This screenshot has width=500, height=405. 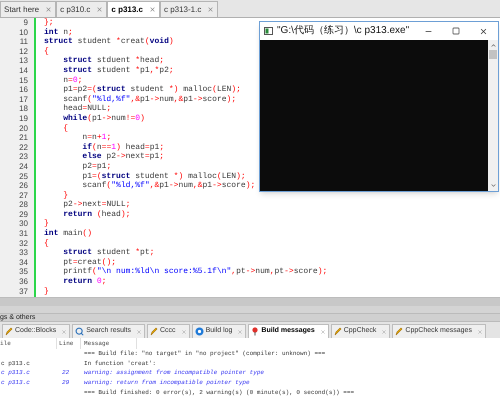 What do you see at coordinates (23, 243) in the screenshot?
I see `line-number: 32` at bounding box center [23, 243].